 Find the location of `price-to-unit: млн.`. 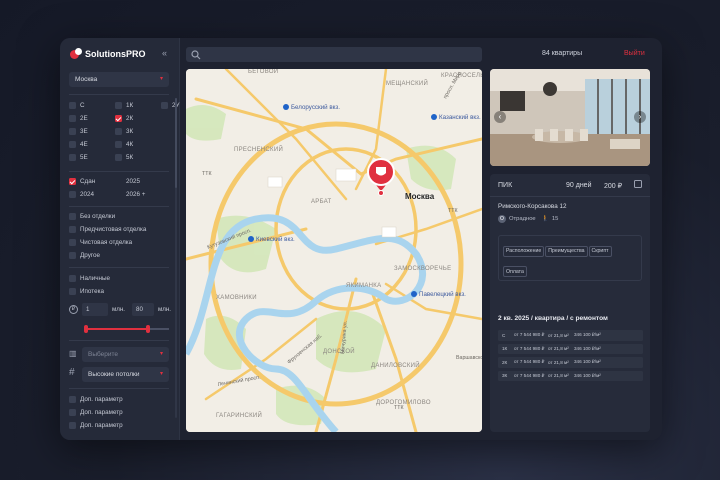

price-to-unit: млн. is located at coordinates (165, 309).